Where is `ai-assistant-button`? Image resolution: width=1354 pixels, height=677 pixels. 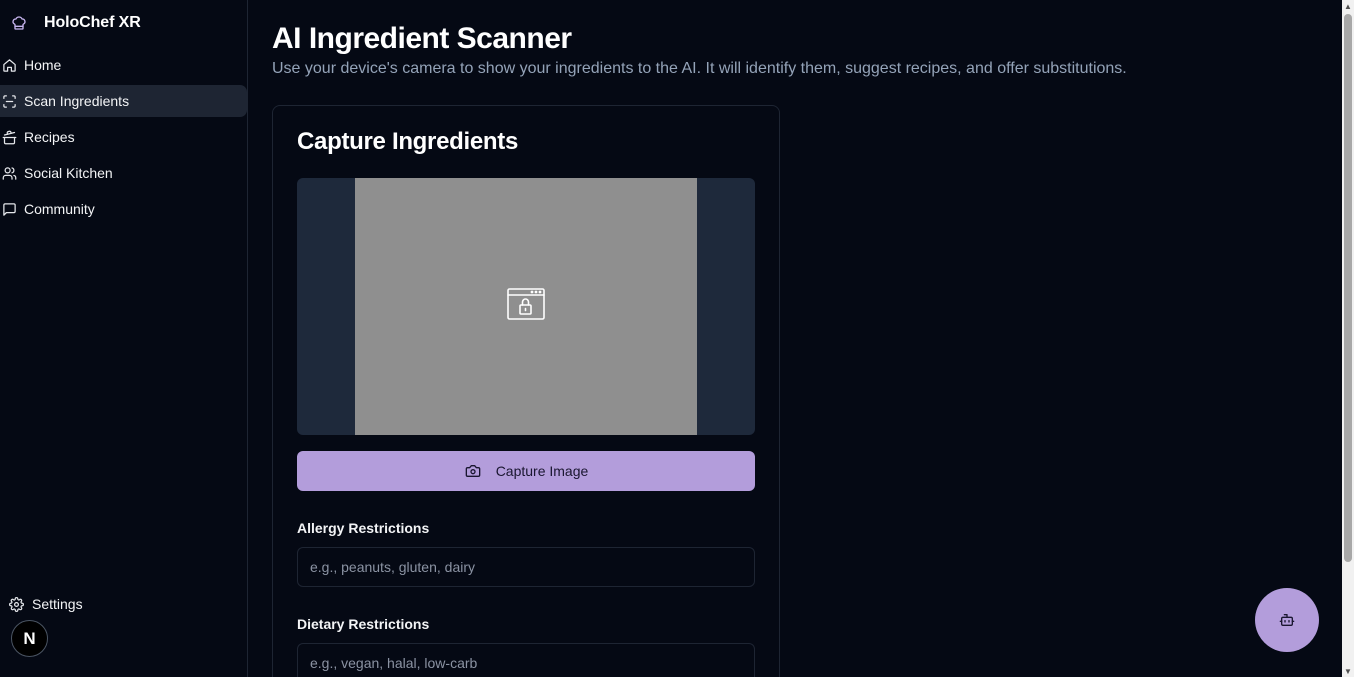
ai-assistant-button is located at coordinates (1287, 620).